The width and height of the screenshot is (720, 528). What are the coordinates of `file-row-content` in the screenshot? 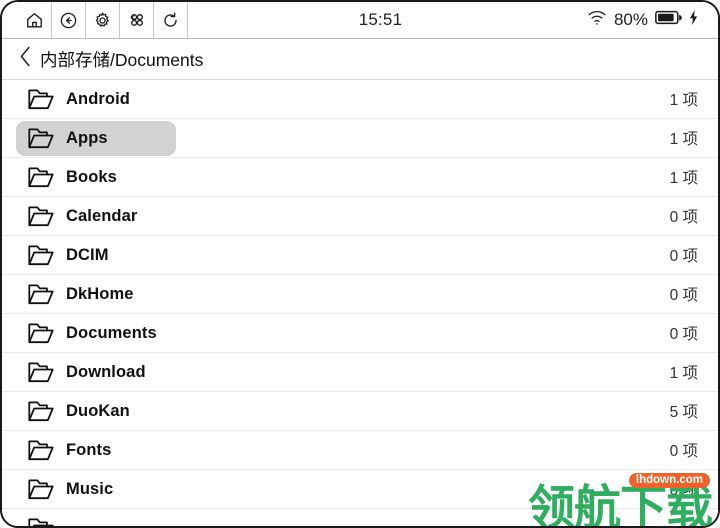 It's located at (360, 521).